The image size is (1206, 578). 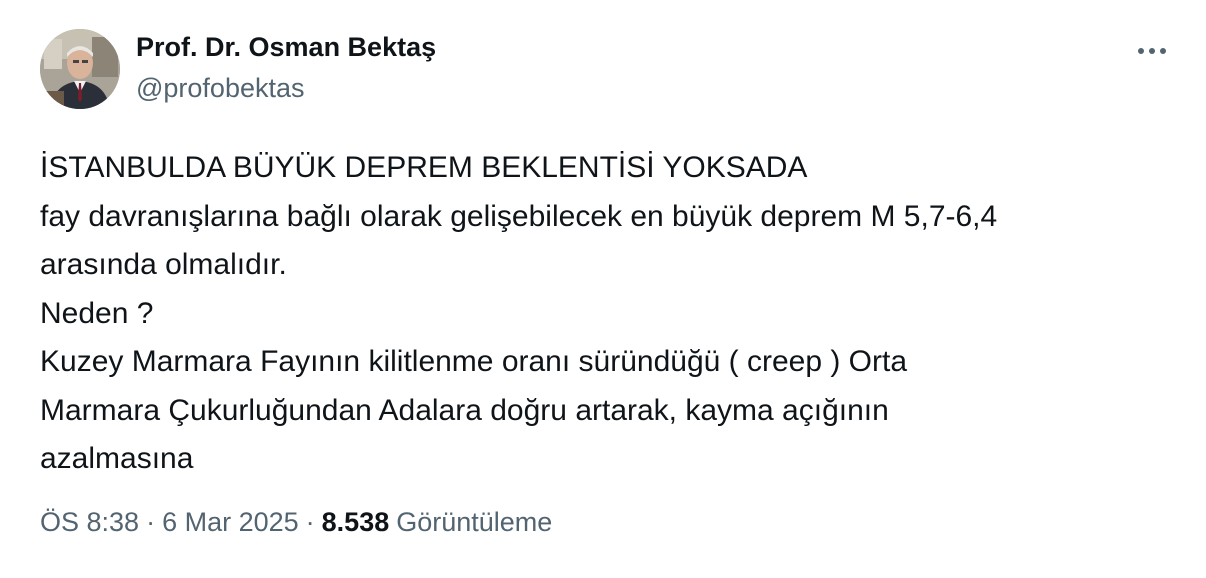 I want to click on tweet-text-line: Neden ?, so click(x=97, y=313).